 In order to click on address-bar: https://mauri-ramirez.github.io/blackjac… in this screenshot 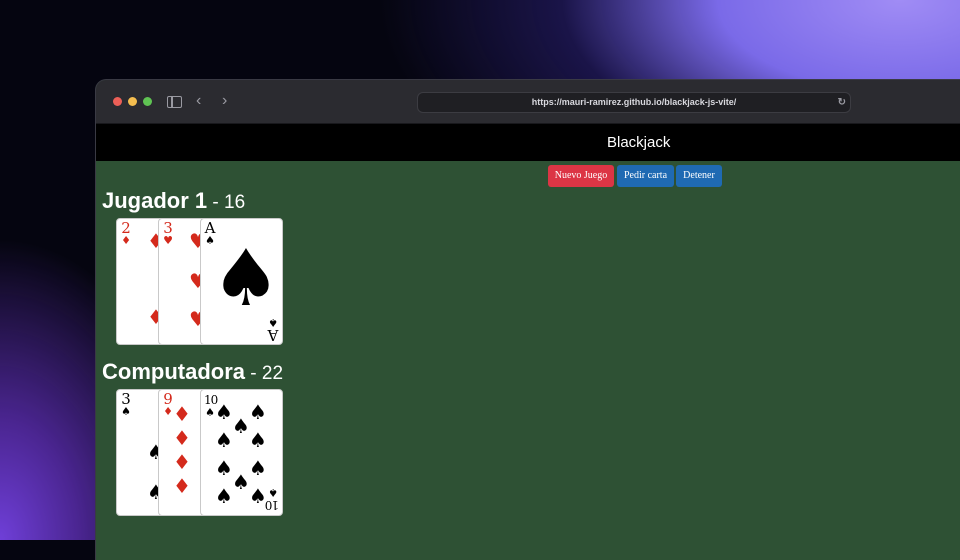, I will do `click(634, 102)`.